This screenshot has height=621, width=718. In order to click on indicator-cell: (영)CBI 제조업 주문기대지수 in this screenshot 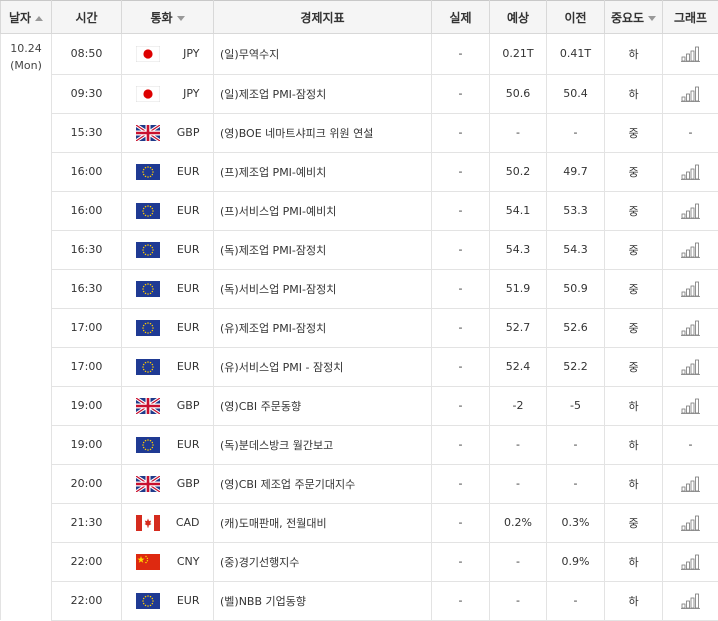, I will do `click(323, 483)`.